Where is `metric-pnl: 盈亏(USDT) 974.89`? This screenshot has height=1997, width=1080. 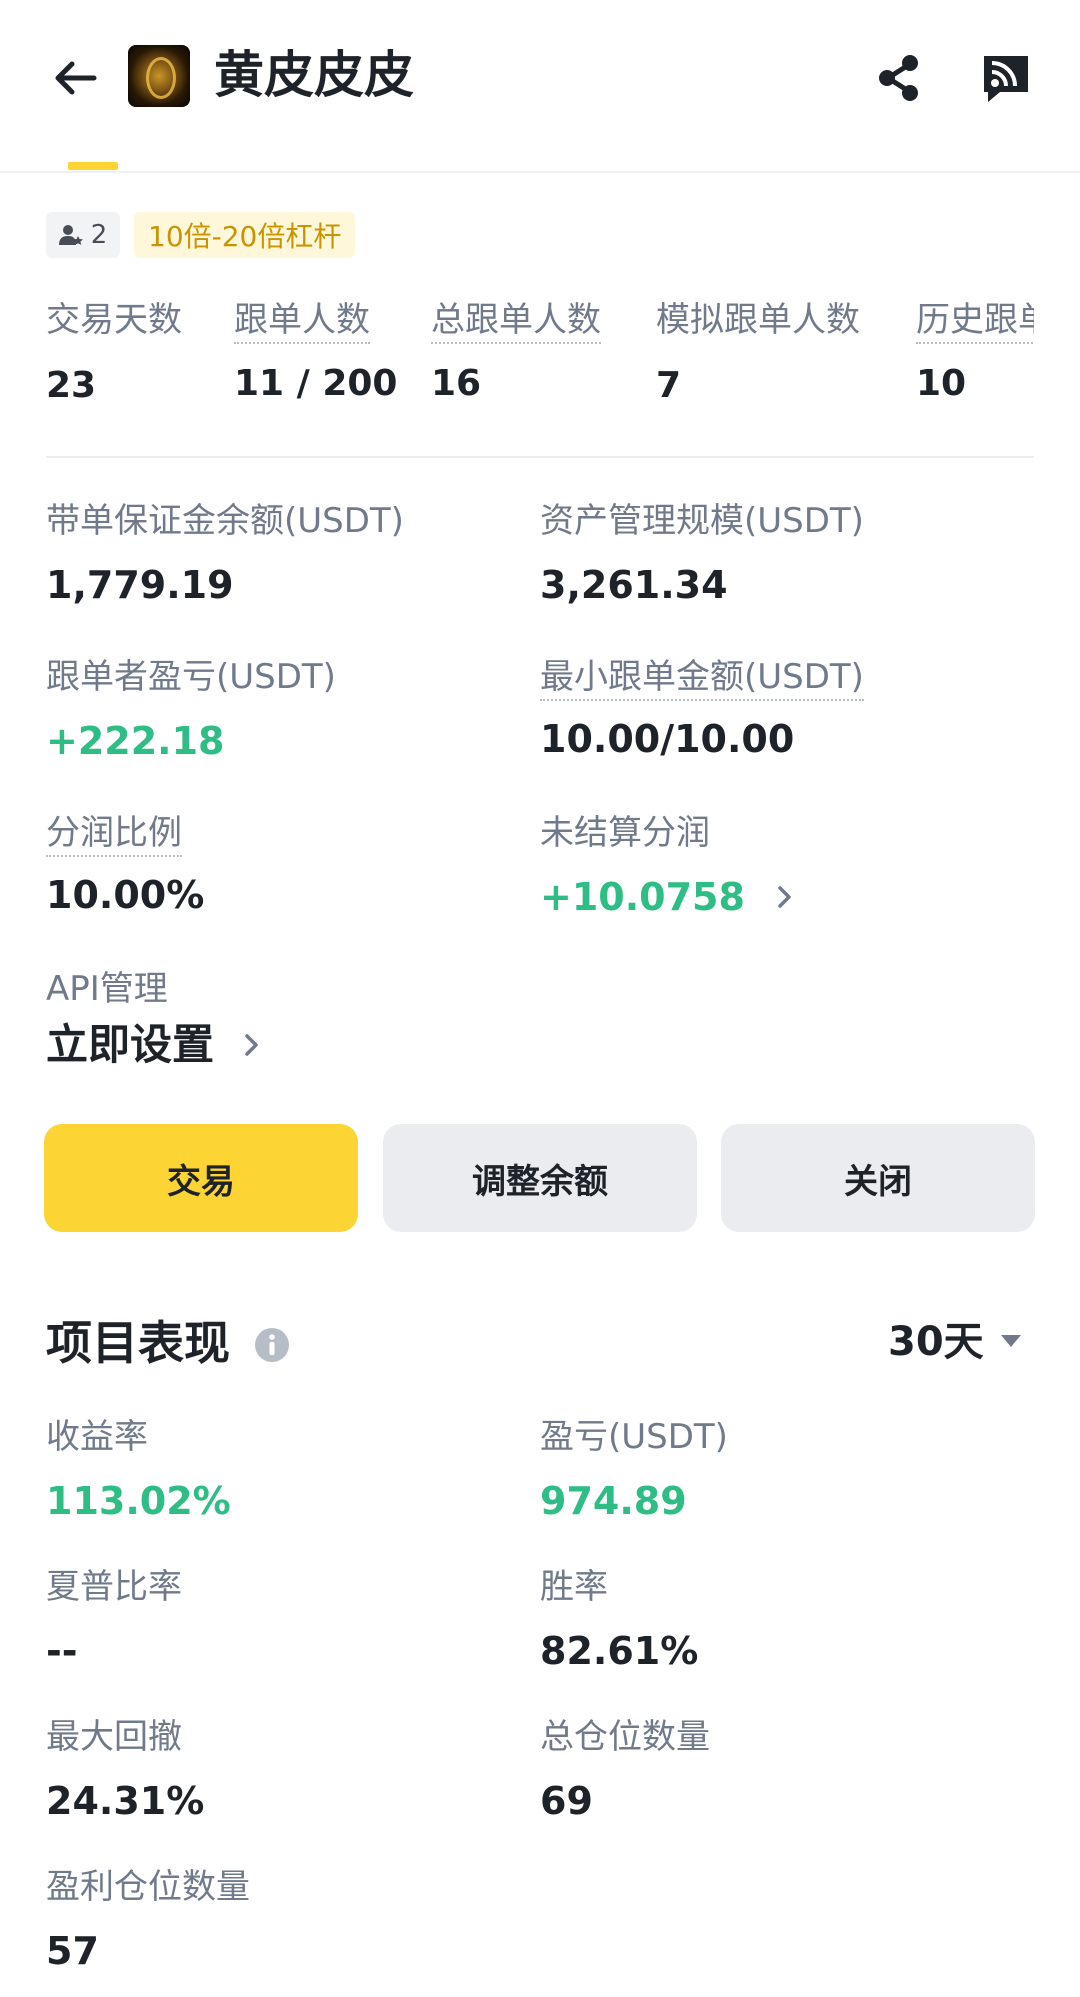
metric-pnl: 盈亏(USDT) 974.89 is located at coordinates (634, 1470).